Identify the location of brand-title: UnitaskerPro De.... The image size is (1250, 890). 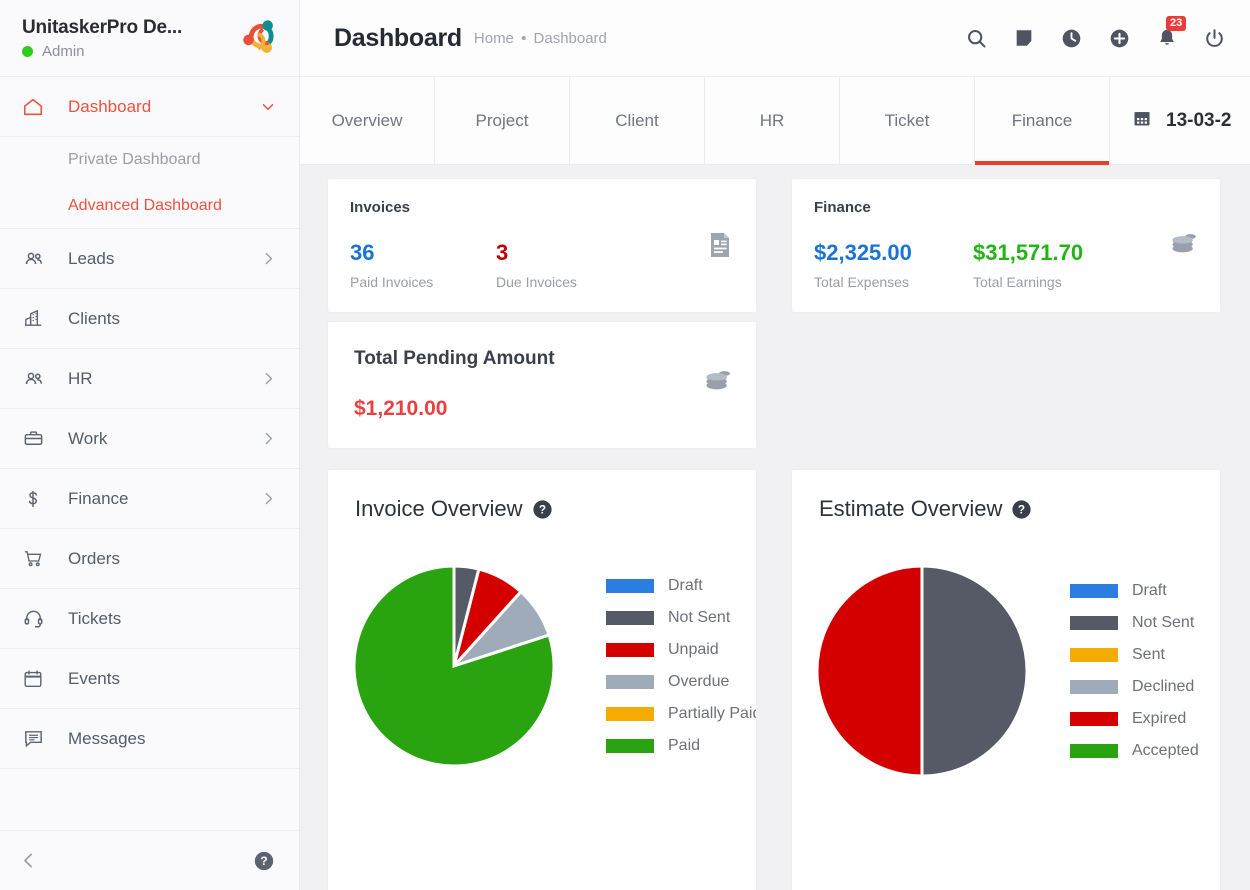
(102, 27).